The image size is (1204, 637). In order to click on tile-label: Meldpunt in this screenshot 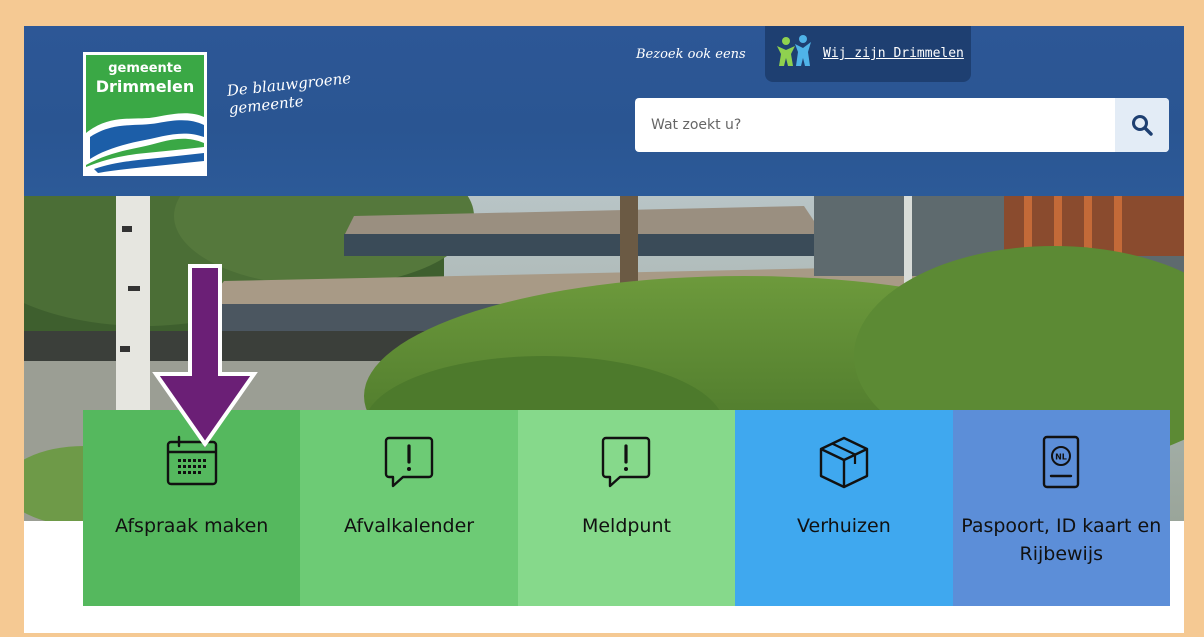, I will do `click(626, 526)`.